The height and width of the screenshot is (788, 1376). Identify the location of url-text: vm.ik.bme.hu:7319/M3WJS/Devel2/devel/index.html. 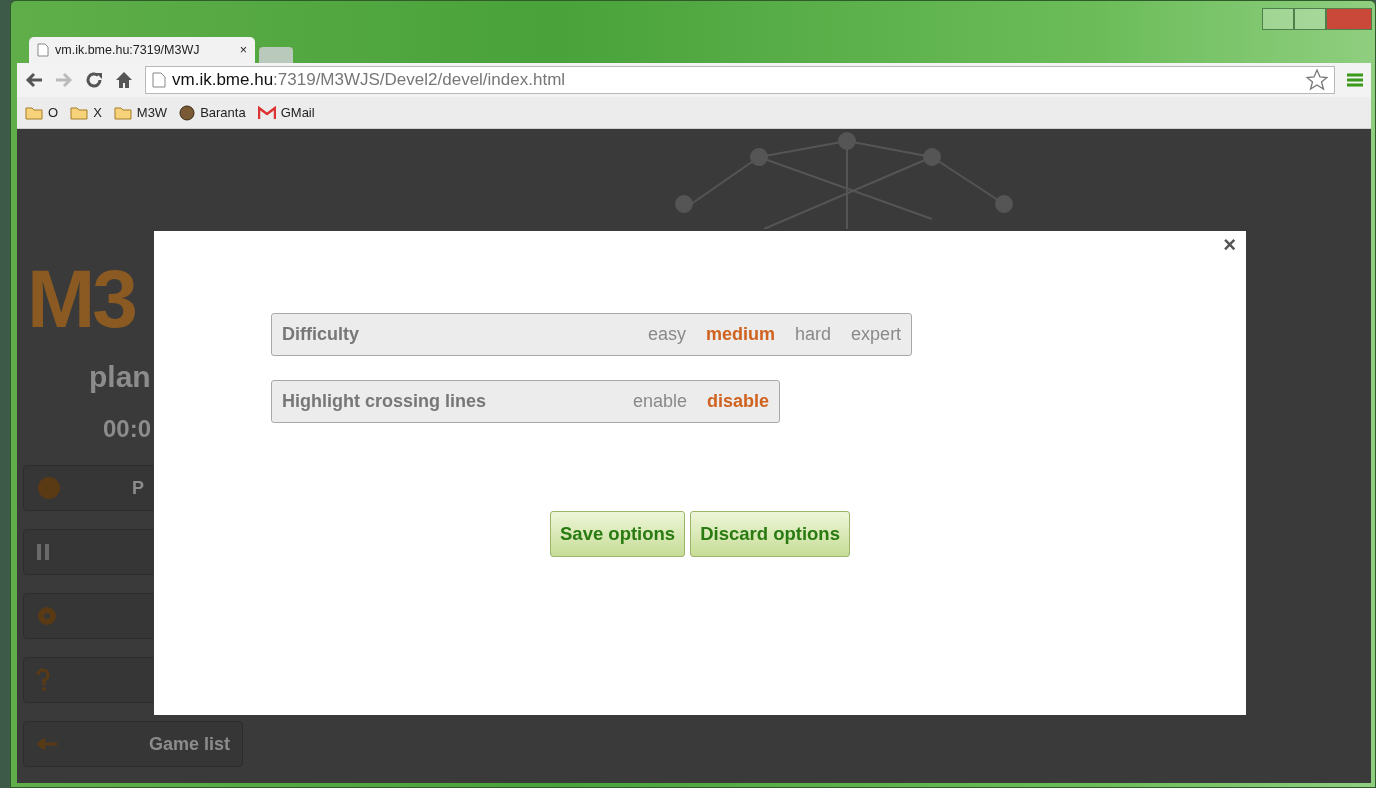
(369, 80).